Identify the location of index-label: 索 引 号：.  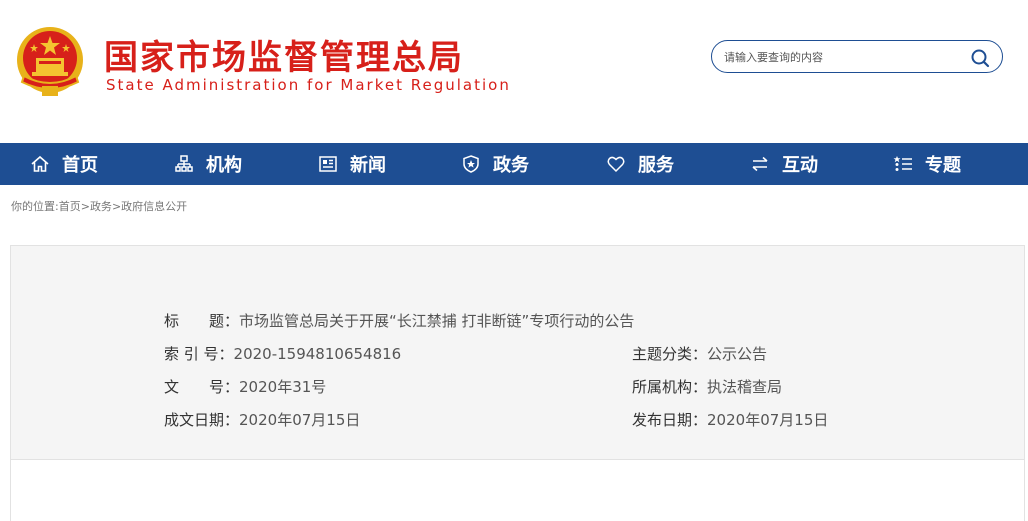
(199, 354).